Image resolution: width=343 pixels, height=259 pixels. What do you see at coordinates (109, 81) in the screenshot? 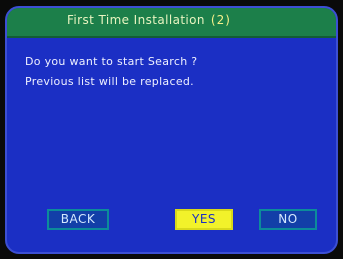
I see `message-line-2: Previous list will be replaced.` at bounding box center [109, 81].